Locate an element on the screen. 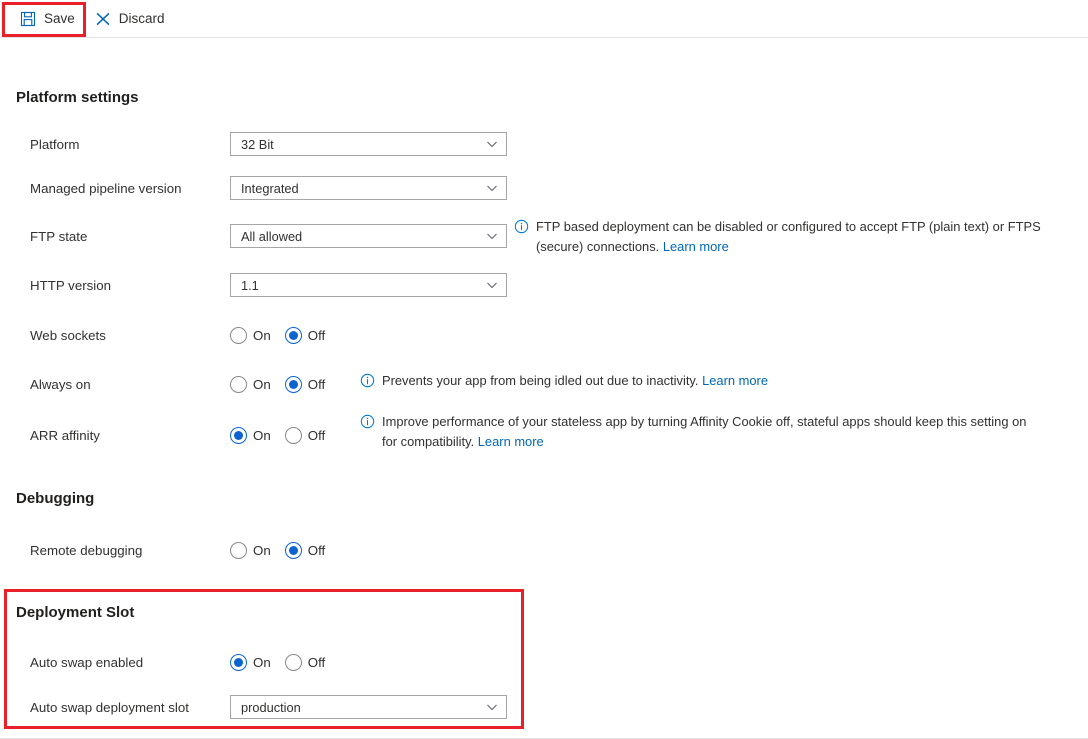  arr-affinity-radio-off: Off is located at coordinates (305, 435).